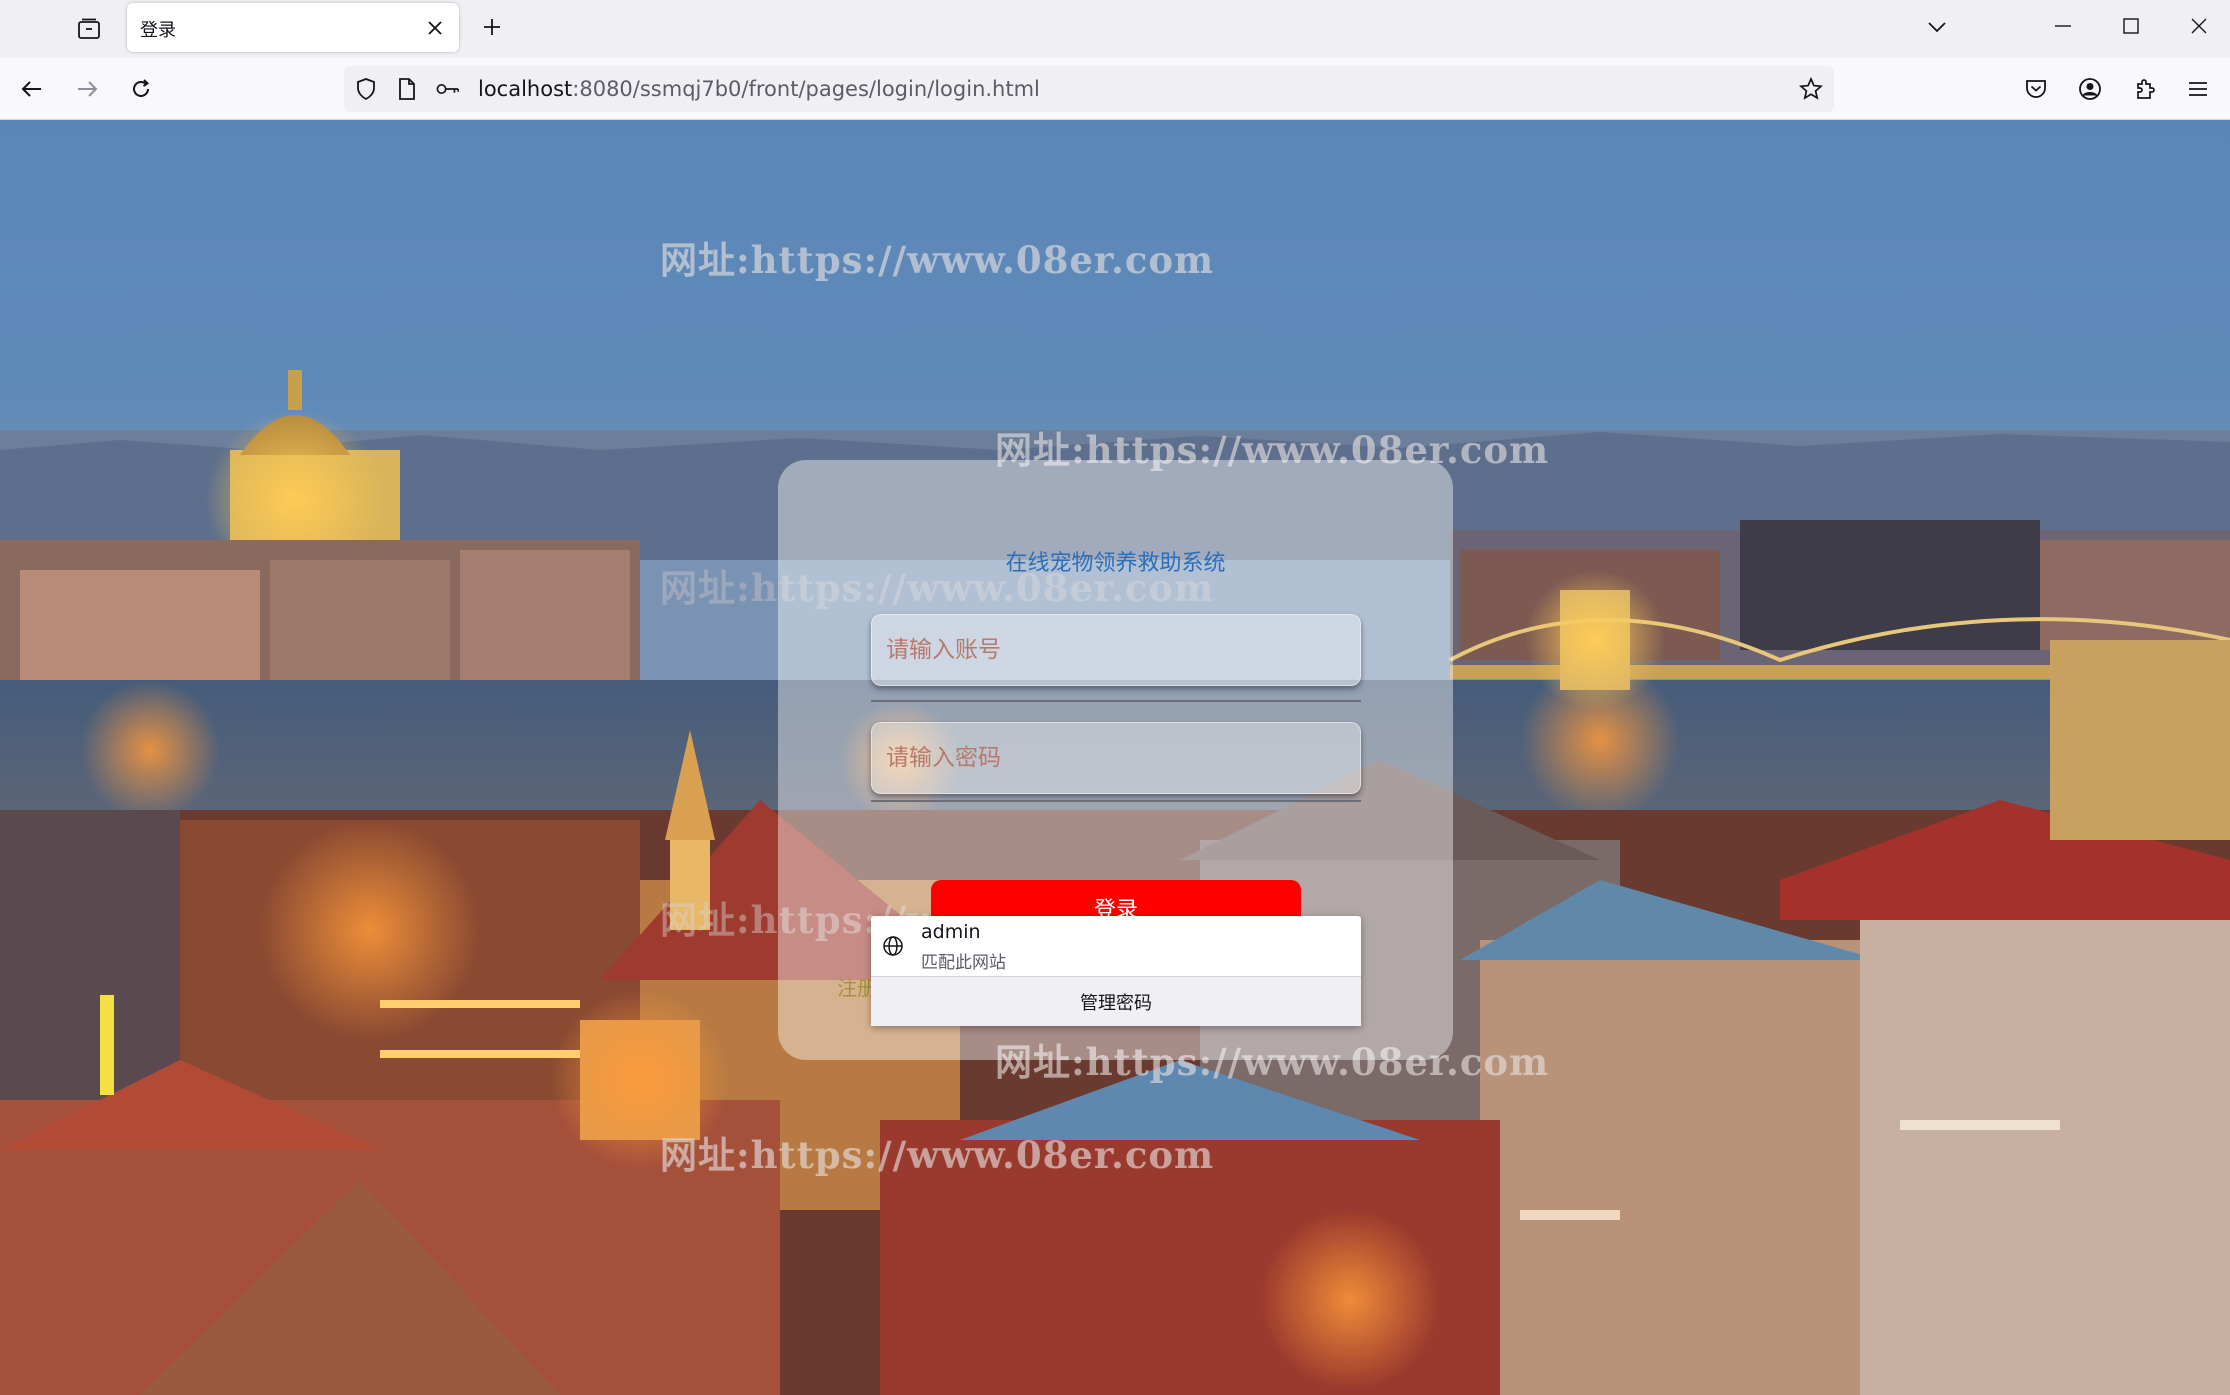 Image resolution: width=2230 pixels, height=1395 pixels. Describe the element at coordinates (2036, 89) in the screenshot. I see `pocket-icon` at that location.